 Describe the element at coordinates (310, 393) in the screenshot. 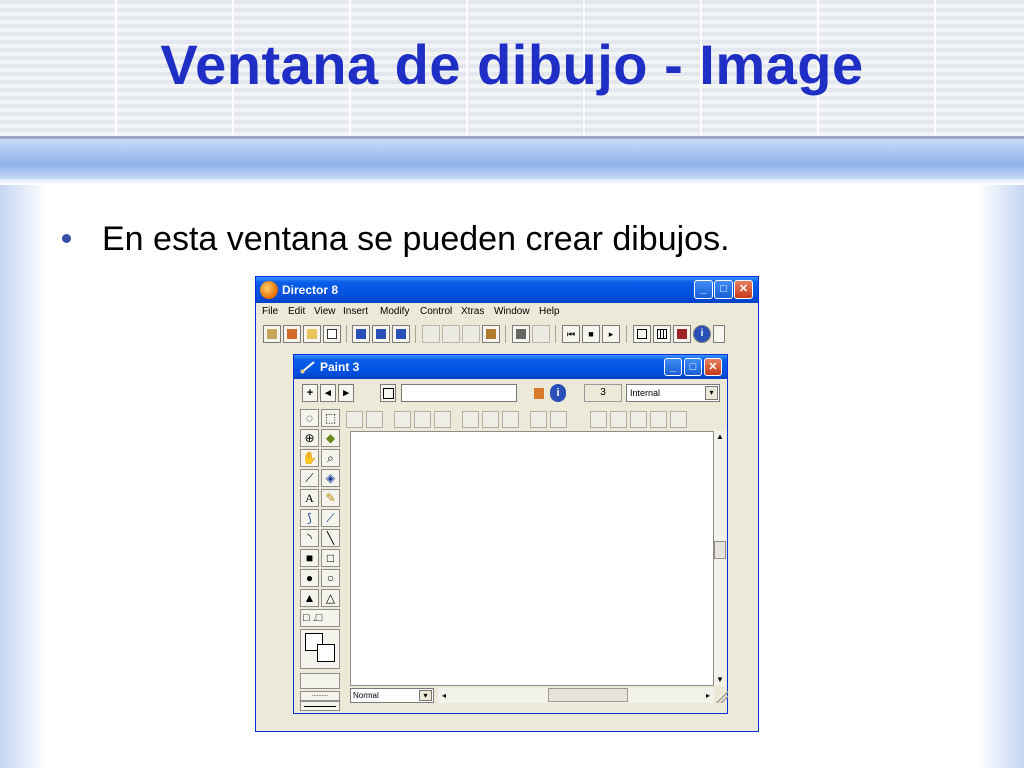

I see `new-cast-member-button: +` at that location.